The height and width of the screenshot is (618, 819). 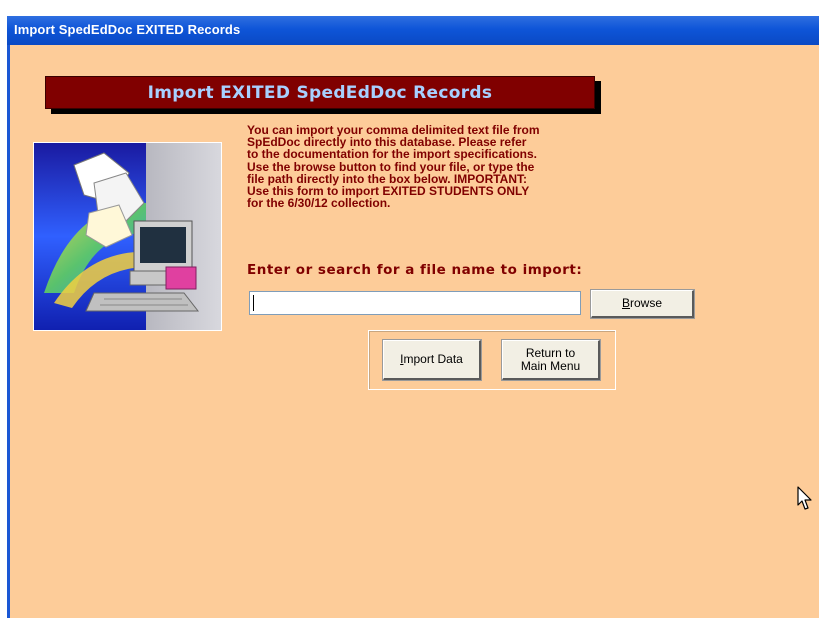 I want to click on import-data-button: Import Data, so click(x=432, y=360).